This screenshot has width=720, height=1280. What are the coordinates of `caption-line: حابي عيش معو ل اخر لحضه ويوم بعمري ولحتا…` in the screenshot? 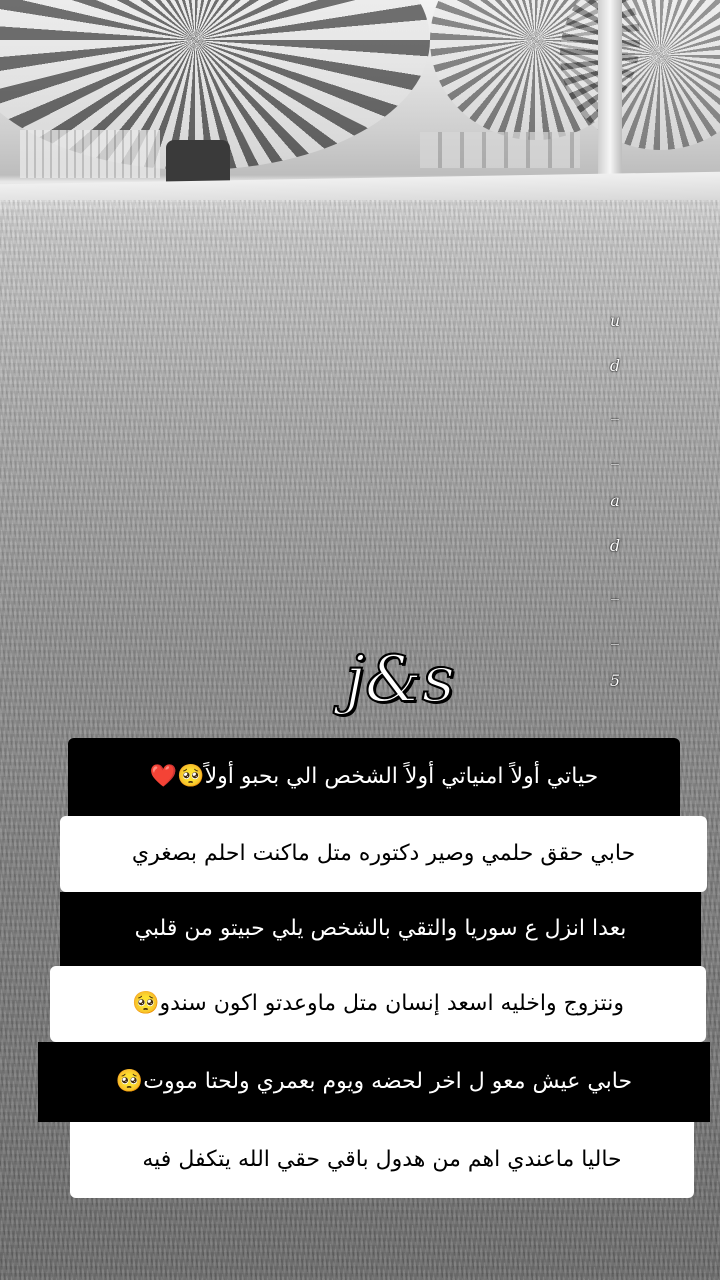 It's located at (374, 1082).